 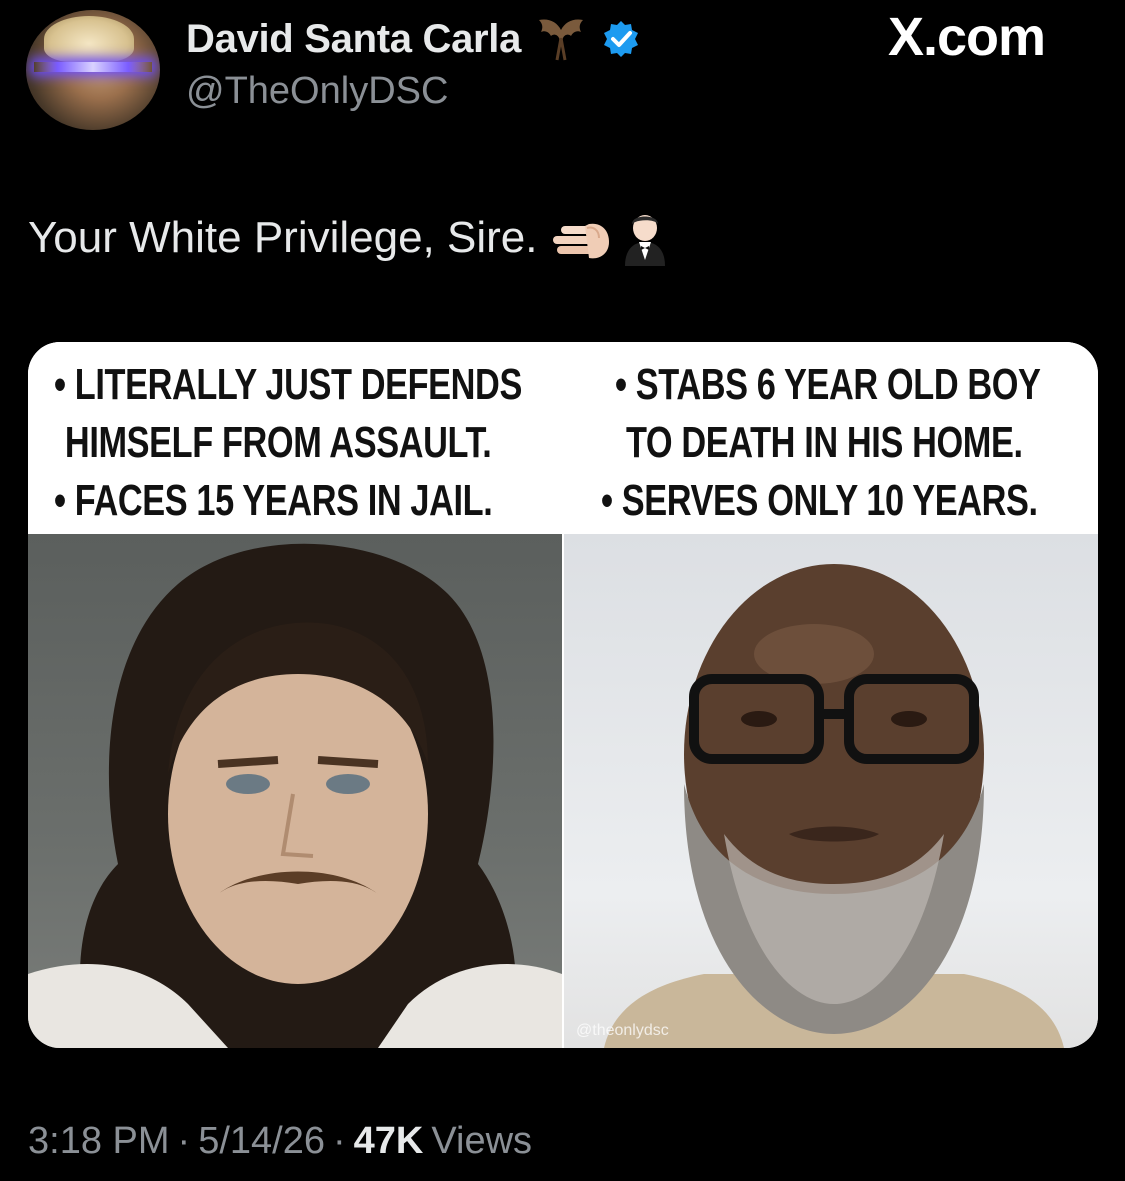 What do you see at coordinates (828, 384) in the screenshot?
I see `right-caption-line: • STABS 6 YEAR OLD BOY` at bounding box center [828, 384].